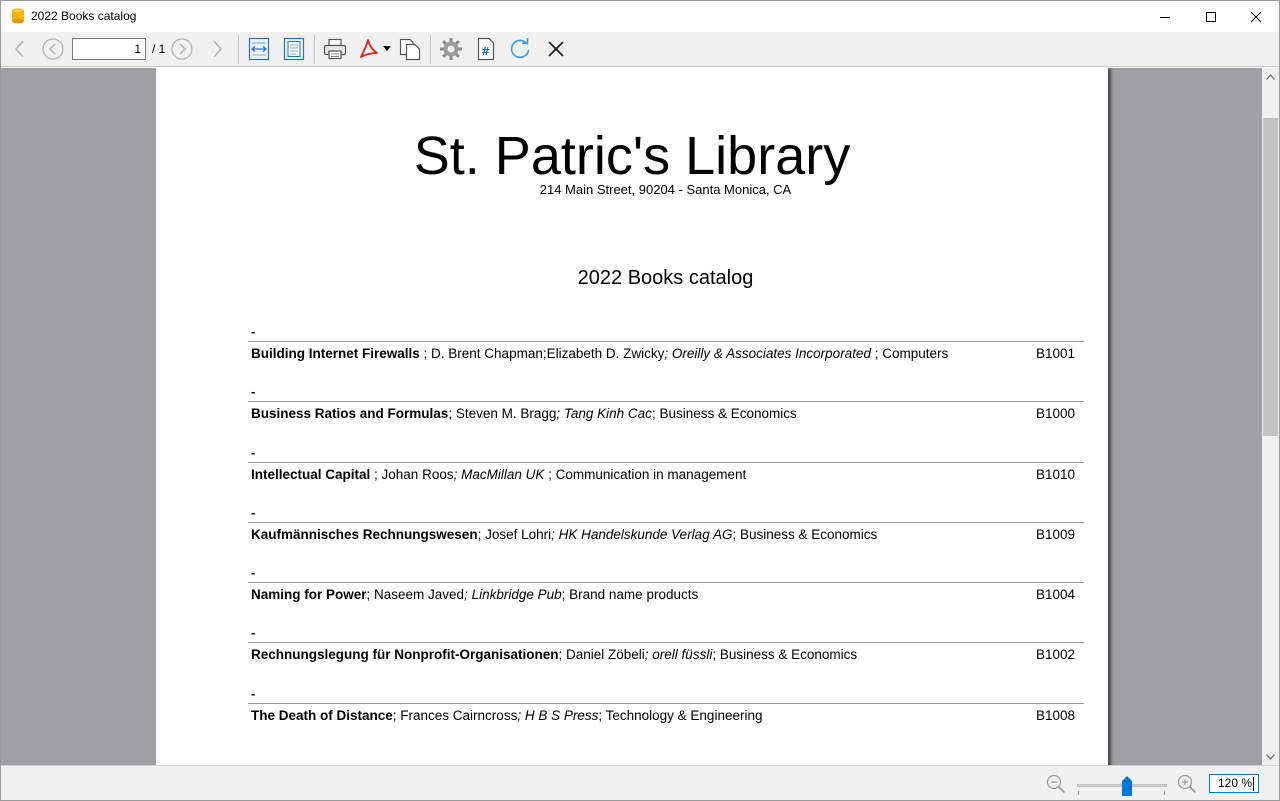 This screenshot has width=1280, height=801. I want to click on book-publisher: ; Tang Kinh Cac, so click(604, 414).